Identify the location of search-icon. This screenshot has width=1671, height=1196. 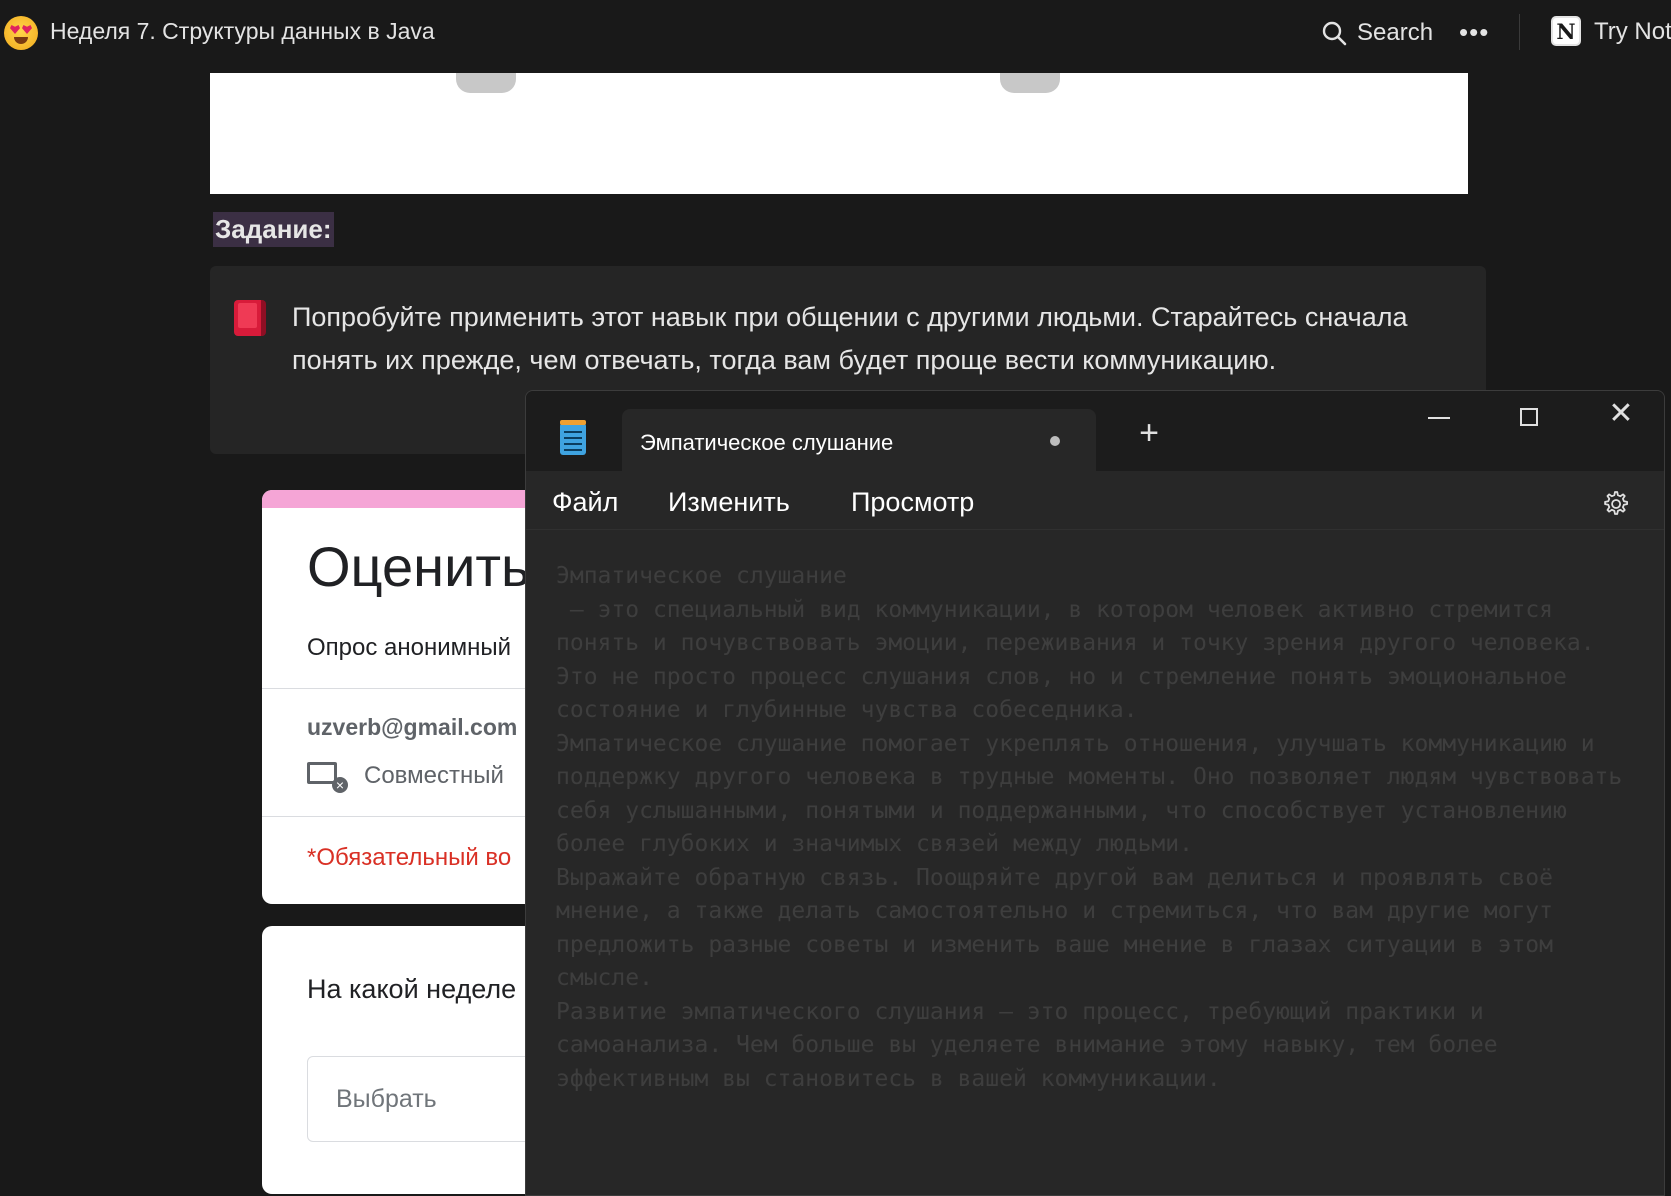
(1334, 33).